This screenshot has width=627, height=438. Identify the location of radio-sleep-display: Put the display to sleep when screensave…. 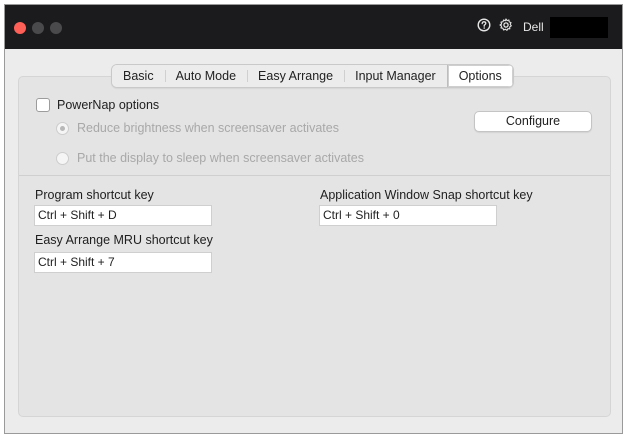
(210, 158).